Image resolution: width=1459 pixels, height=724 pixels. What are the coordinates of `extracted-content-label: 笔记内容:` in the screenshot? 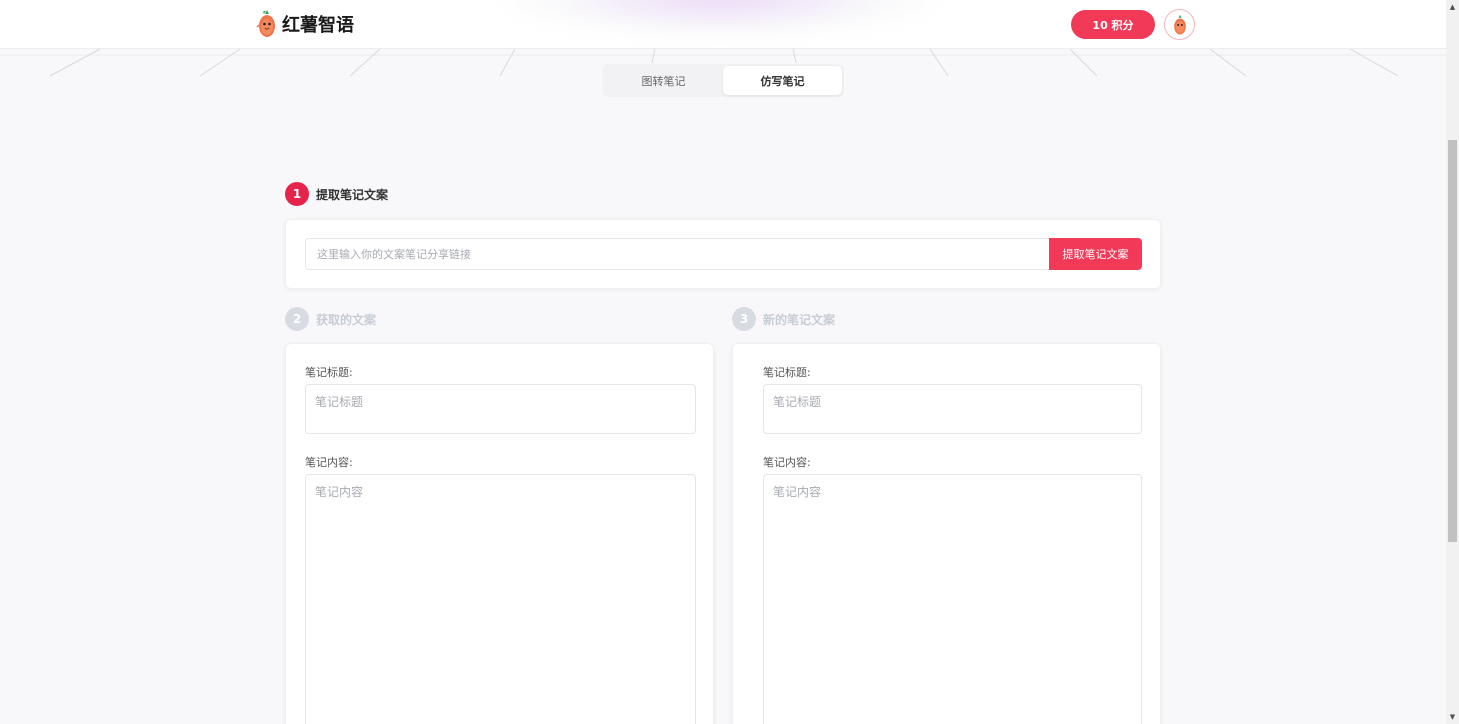 It's located at (329, 462).